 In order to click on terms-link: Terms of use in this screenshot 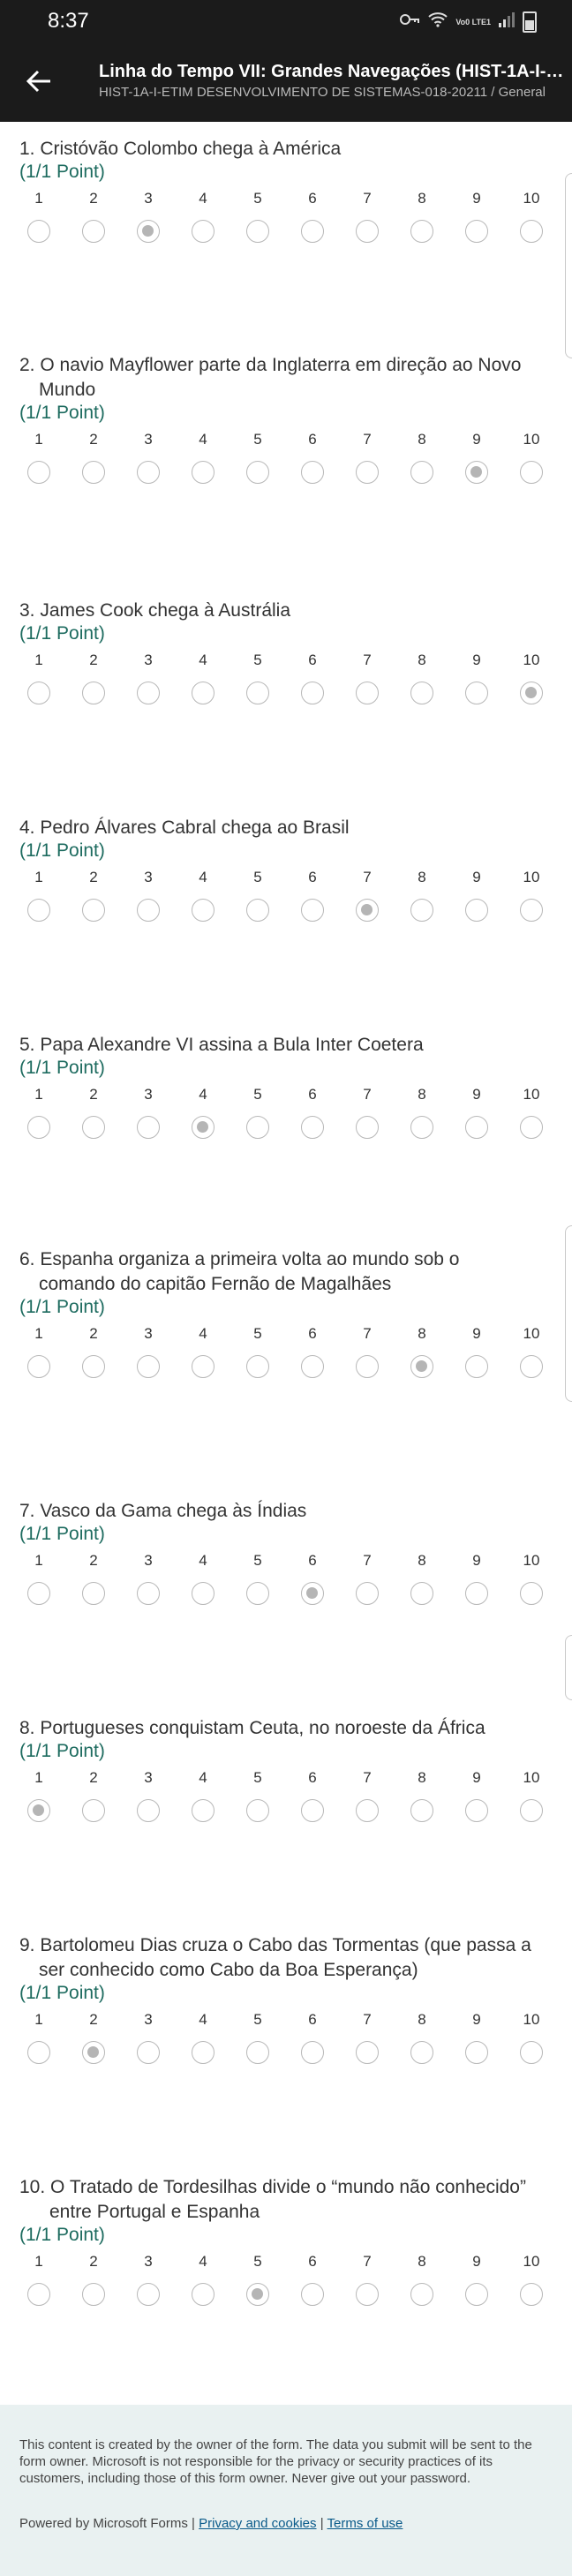, I will do `click(365, 2524)`.